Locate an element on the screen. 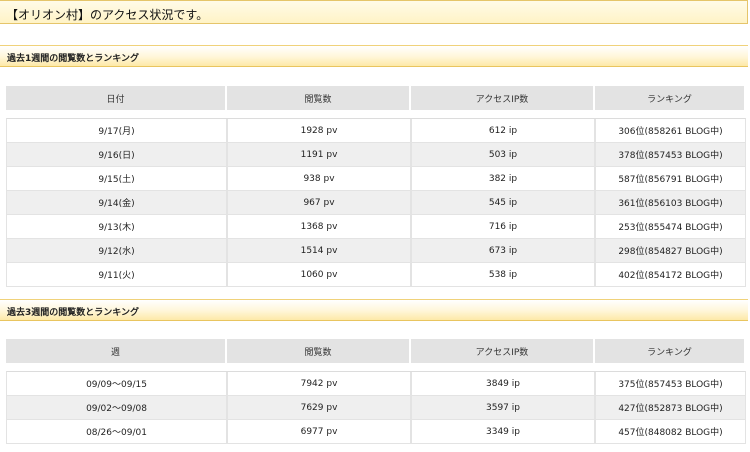  table-row: 9/14(金) 967 pv 545 ip 361位(856103 BLOG中) is located at coordinates (376, 203).